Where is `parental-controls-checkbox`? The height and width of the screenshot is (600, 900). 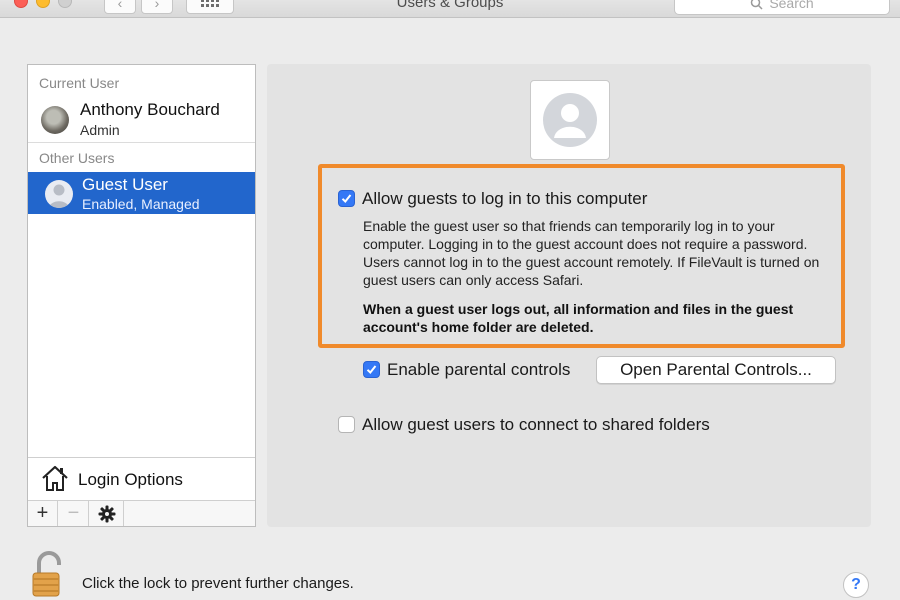 parental-controls-checkbox is located at coordinates (371, 369).